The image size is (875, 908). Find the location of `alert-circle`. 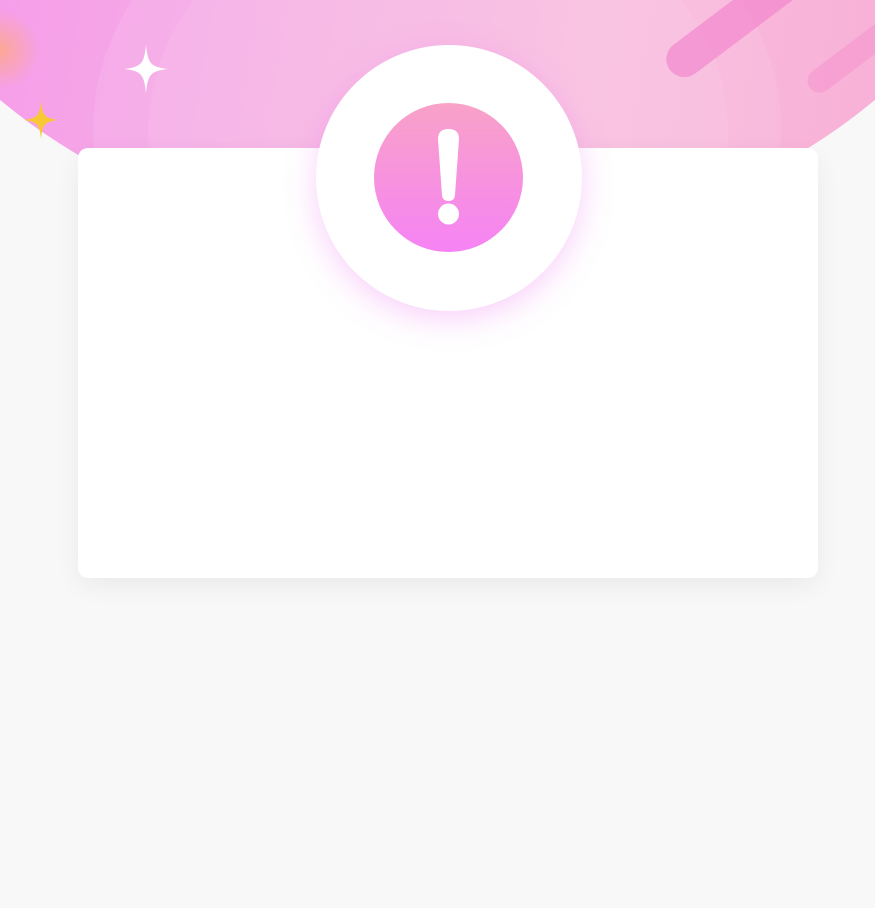

alert-circle is located at coordinates (448, 177).